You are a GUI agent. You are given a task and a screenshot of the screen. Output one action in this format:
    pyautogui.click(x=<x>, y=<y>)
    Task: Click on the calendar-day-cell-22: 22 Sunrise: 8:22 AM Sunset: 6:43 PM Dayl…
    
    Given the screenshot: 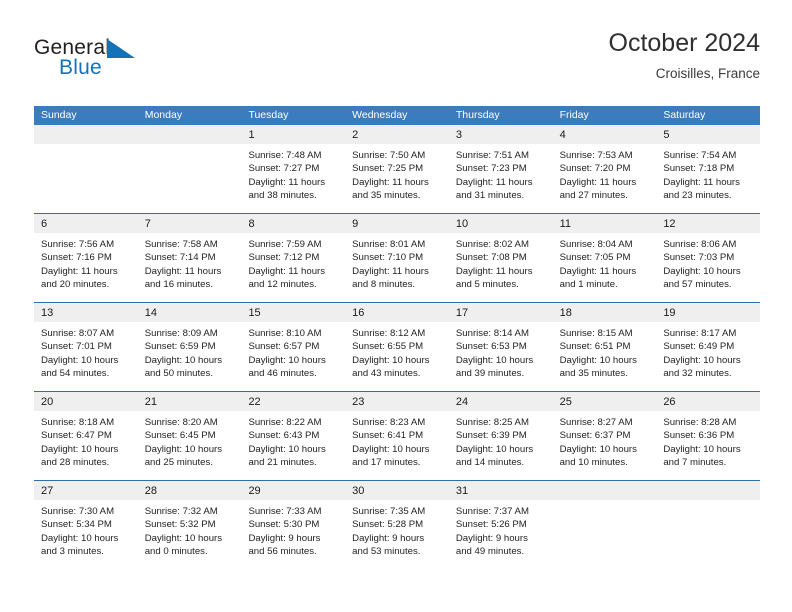 What is the action you would take?
    pyautogui.click(x=293, y=436)
    